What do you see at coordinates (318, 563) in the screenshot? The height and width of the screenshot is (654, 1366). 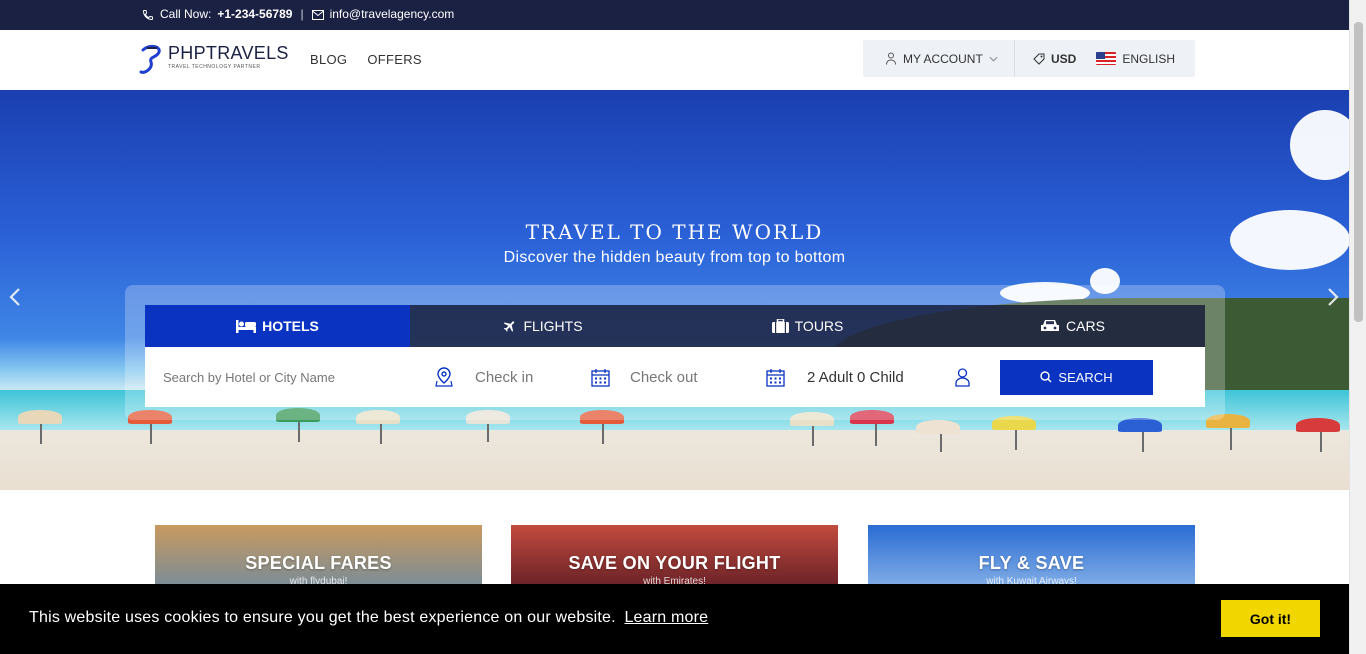 I see `promo-title: SPECIAL FARES` at bounding box center [318, 563].